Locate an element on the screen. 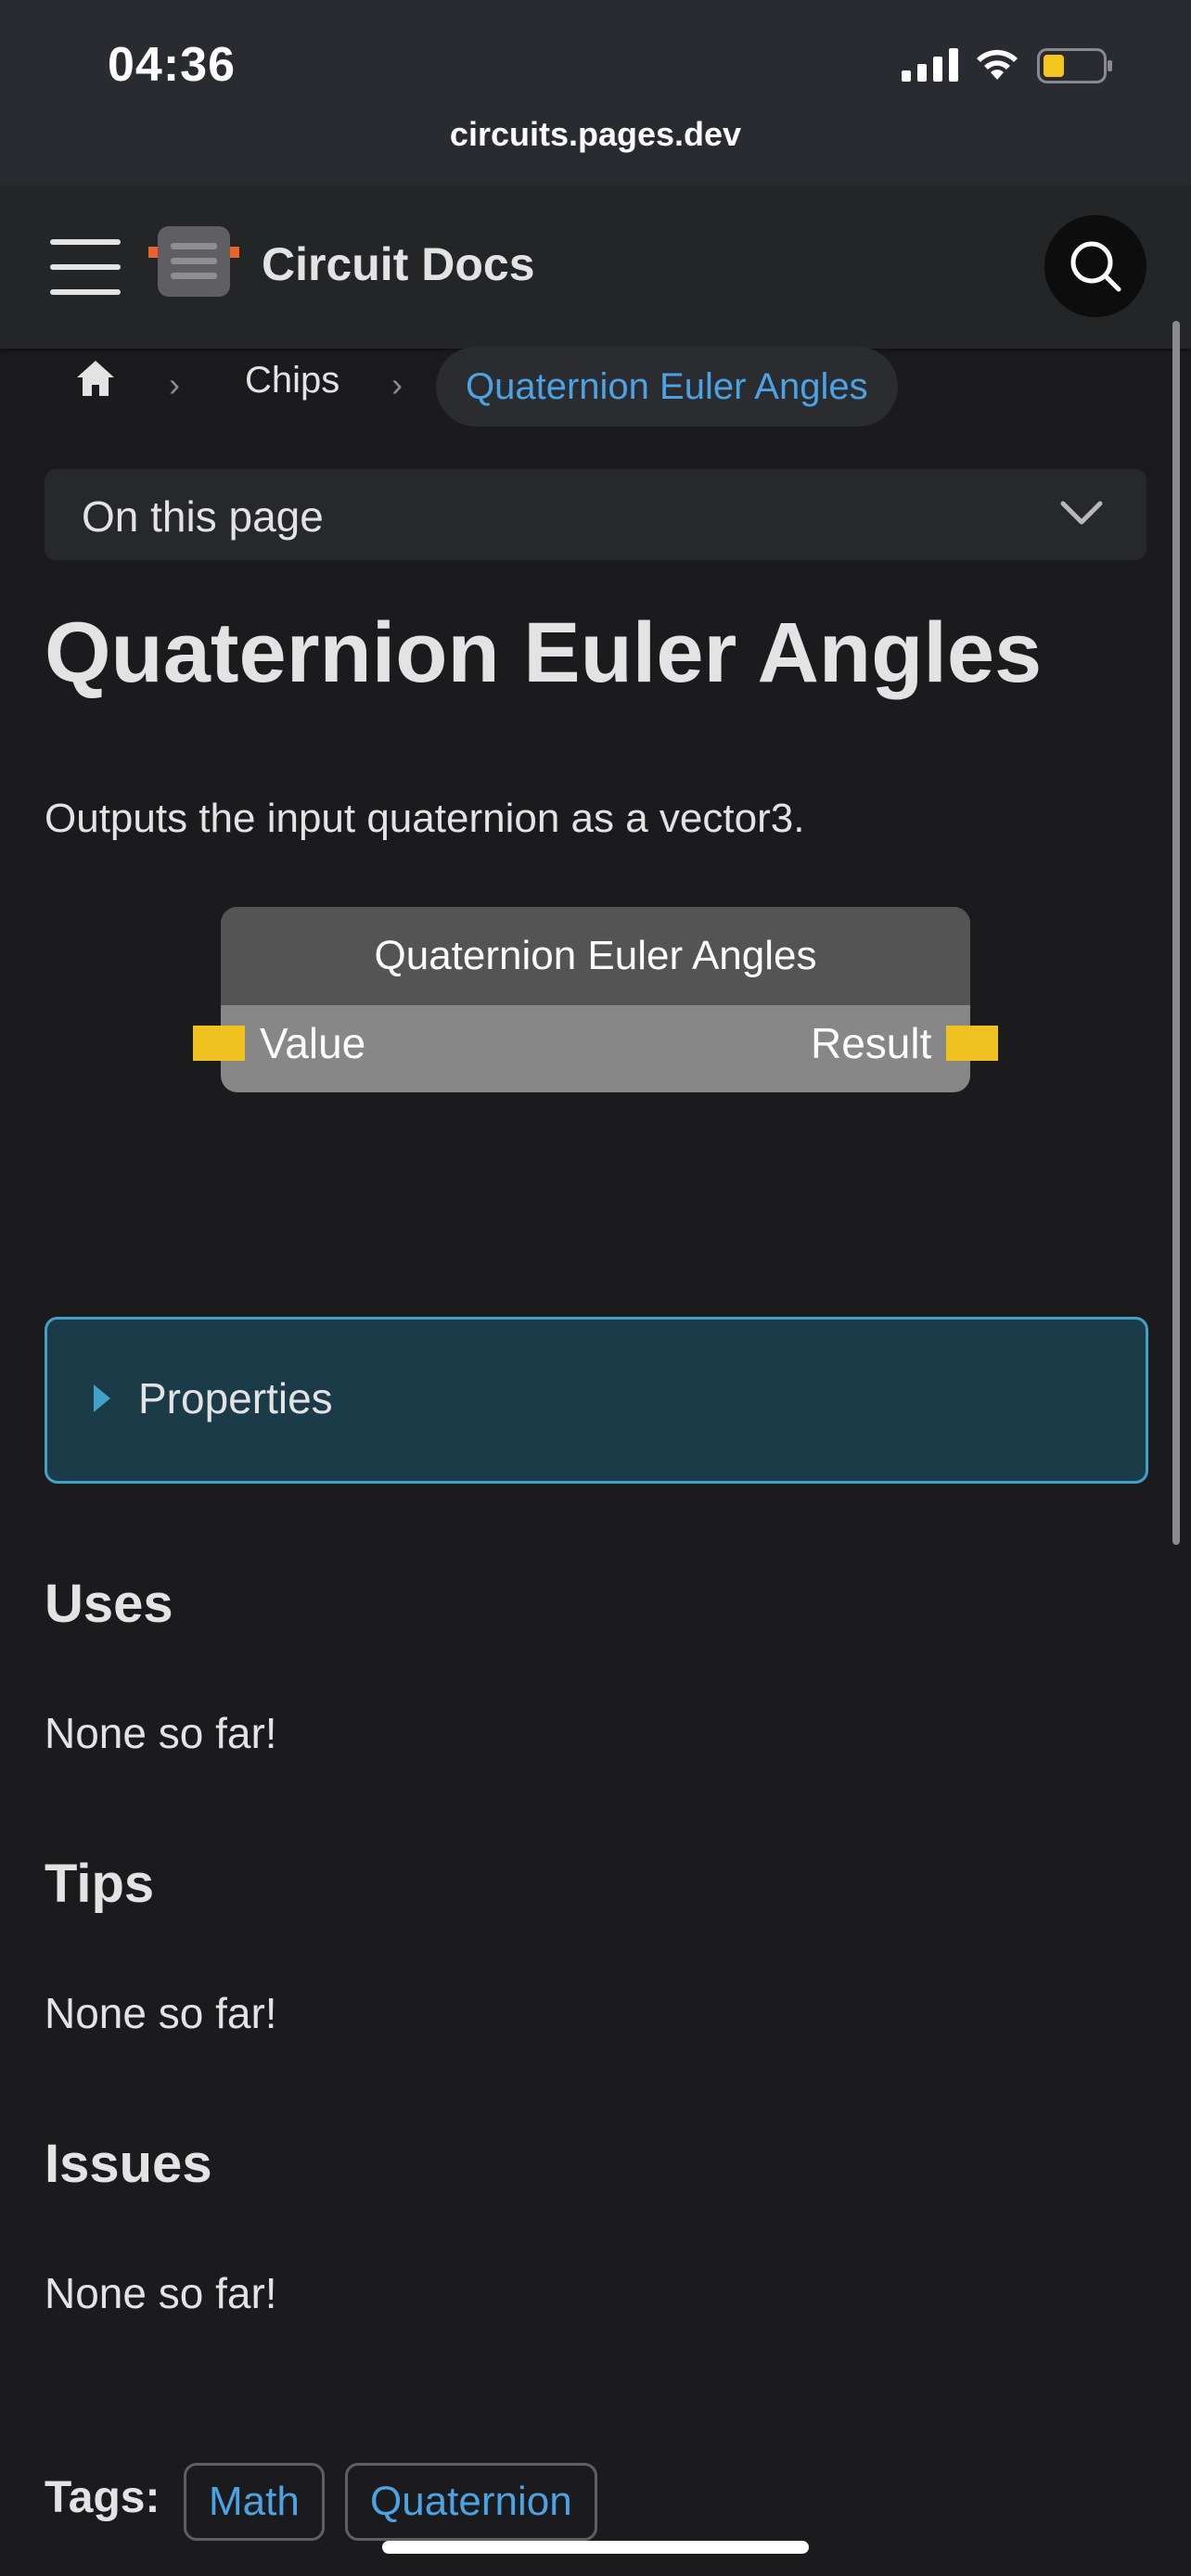 The width and height of the screenshot is (1191, 2576). scrollbar is located at coordinates (1176, 933).